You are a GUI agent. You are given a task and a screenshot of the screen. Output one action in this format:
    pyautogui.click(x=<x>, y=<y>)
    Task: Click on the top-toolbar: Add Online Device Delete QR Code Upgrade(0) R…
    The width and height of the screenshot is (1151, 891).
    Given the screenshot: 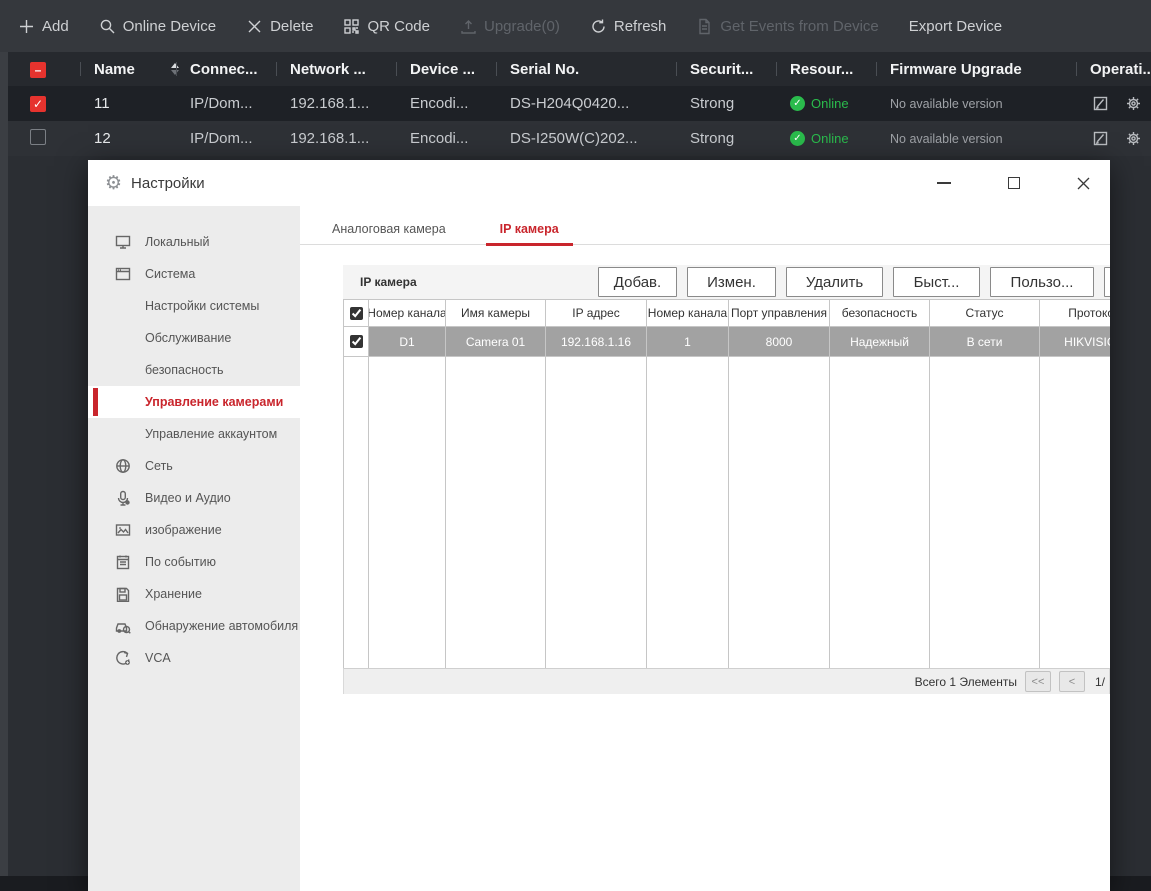 What is the action you would take?
    pyautogui.click(x=575, y=26)
    